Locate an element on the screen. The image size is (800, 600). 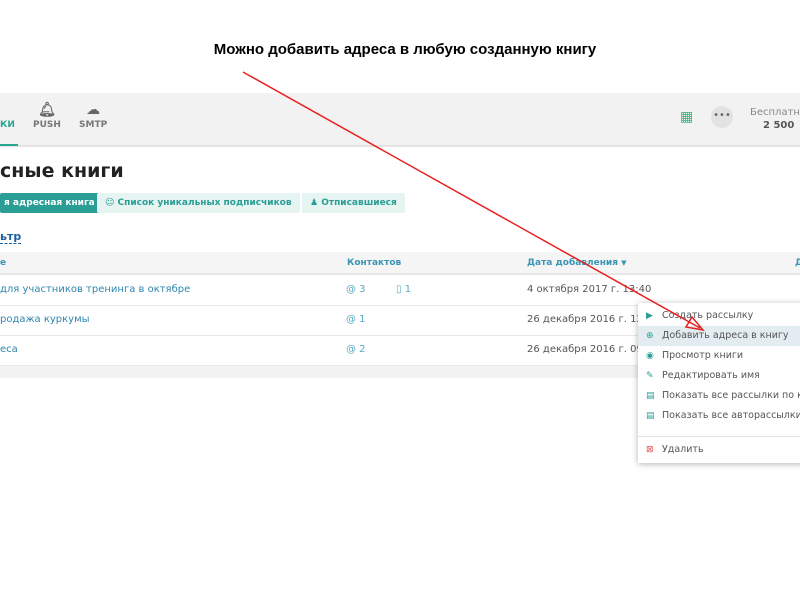
unsubscribed-button: ♟ Отписавшиеся is located at coordinates (353, 203).